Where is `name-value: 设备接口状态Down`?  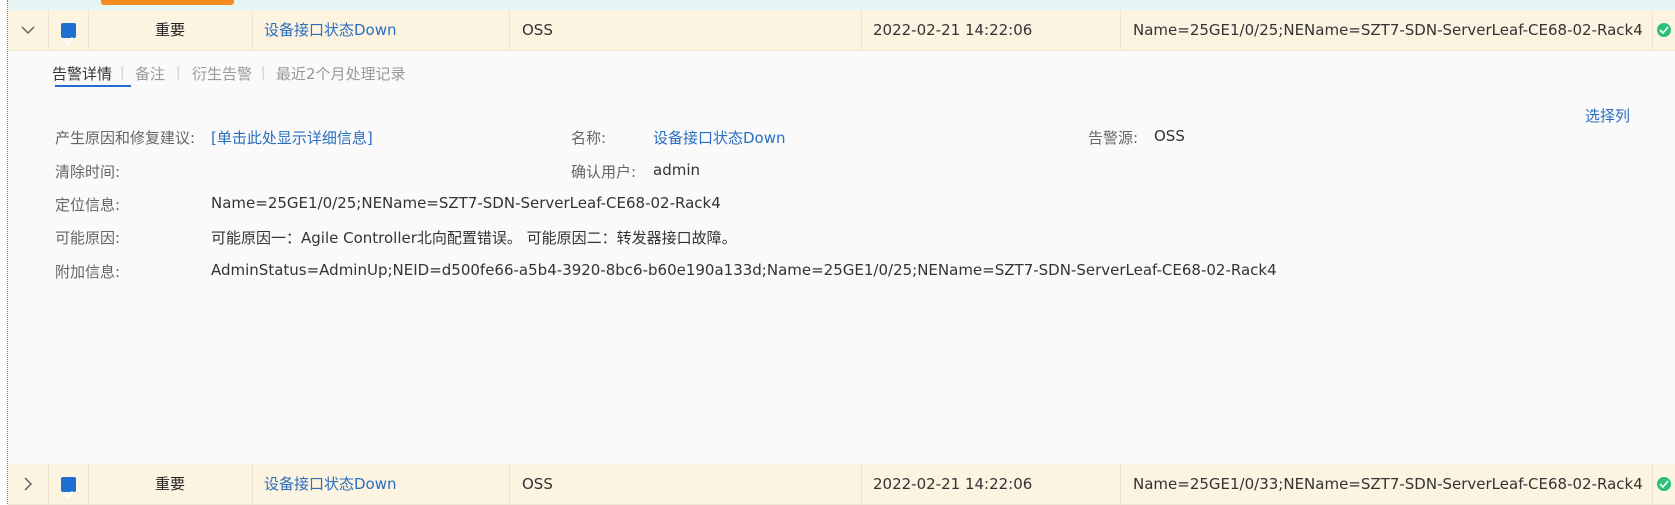 name-value: 设备接口状态Down is located at coordinates (719, 137).